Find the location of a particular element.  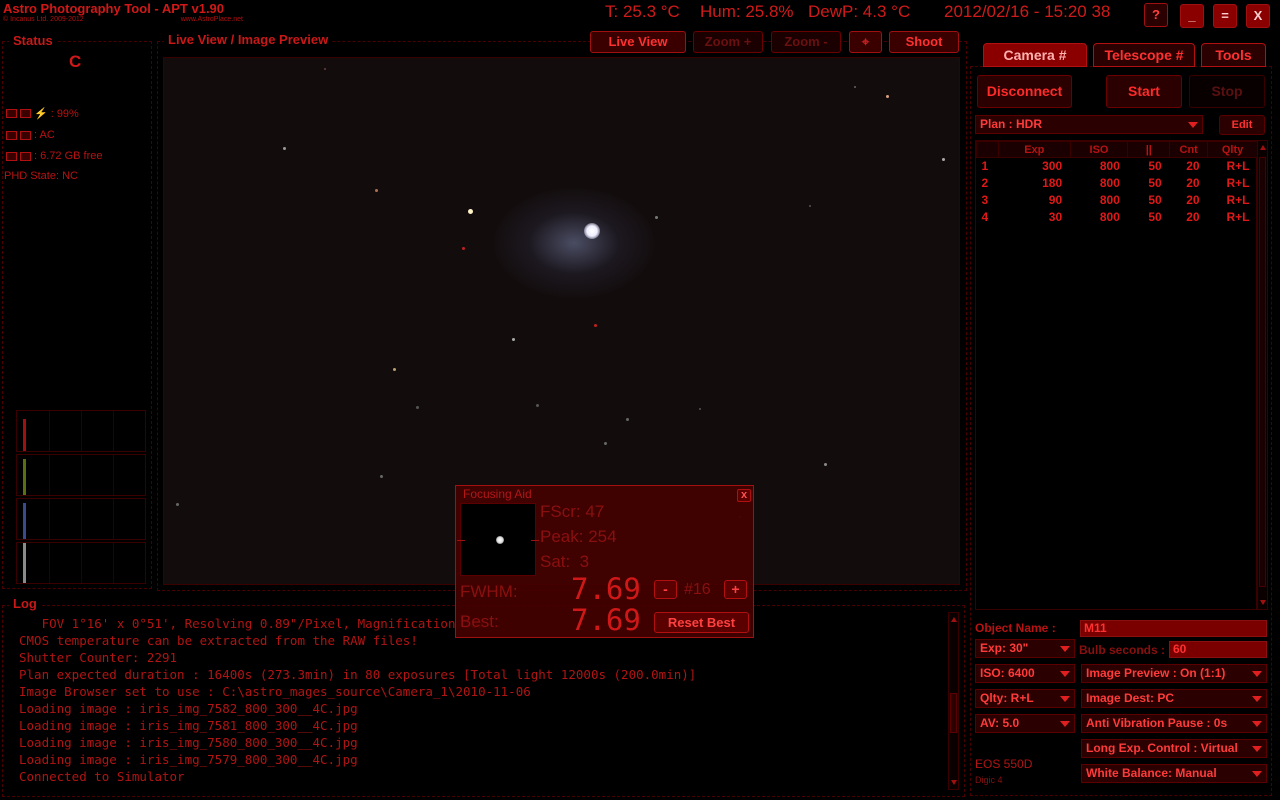

cell: 1 is located at coordinates (985, 166).